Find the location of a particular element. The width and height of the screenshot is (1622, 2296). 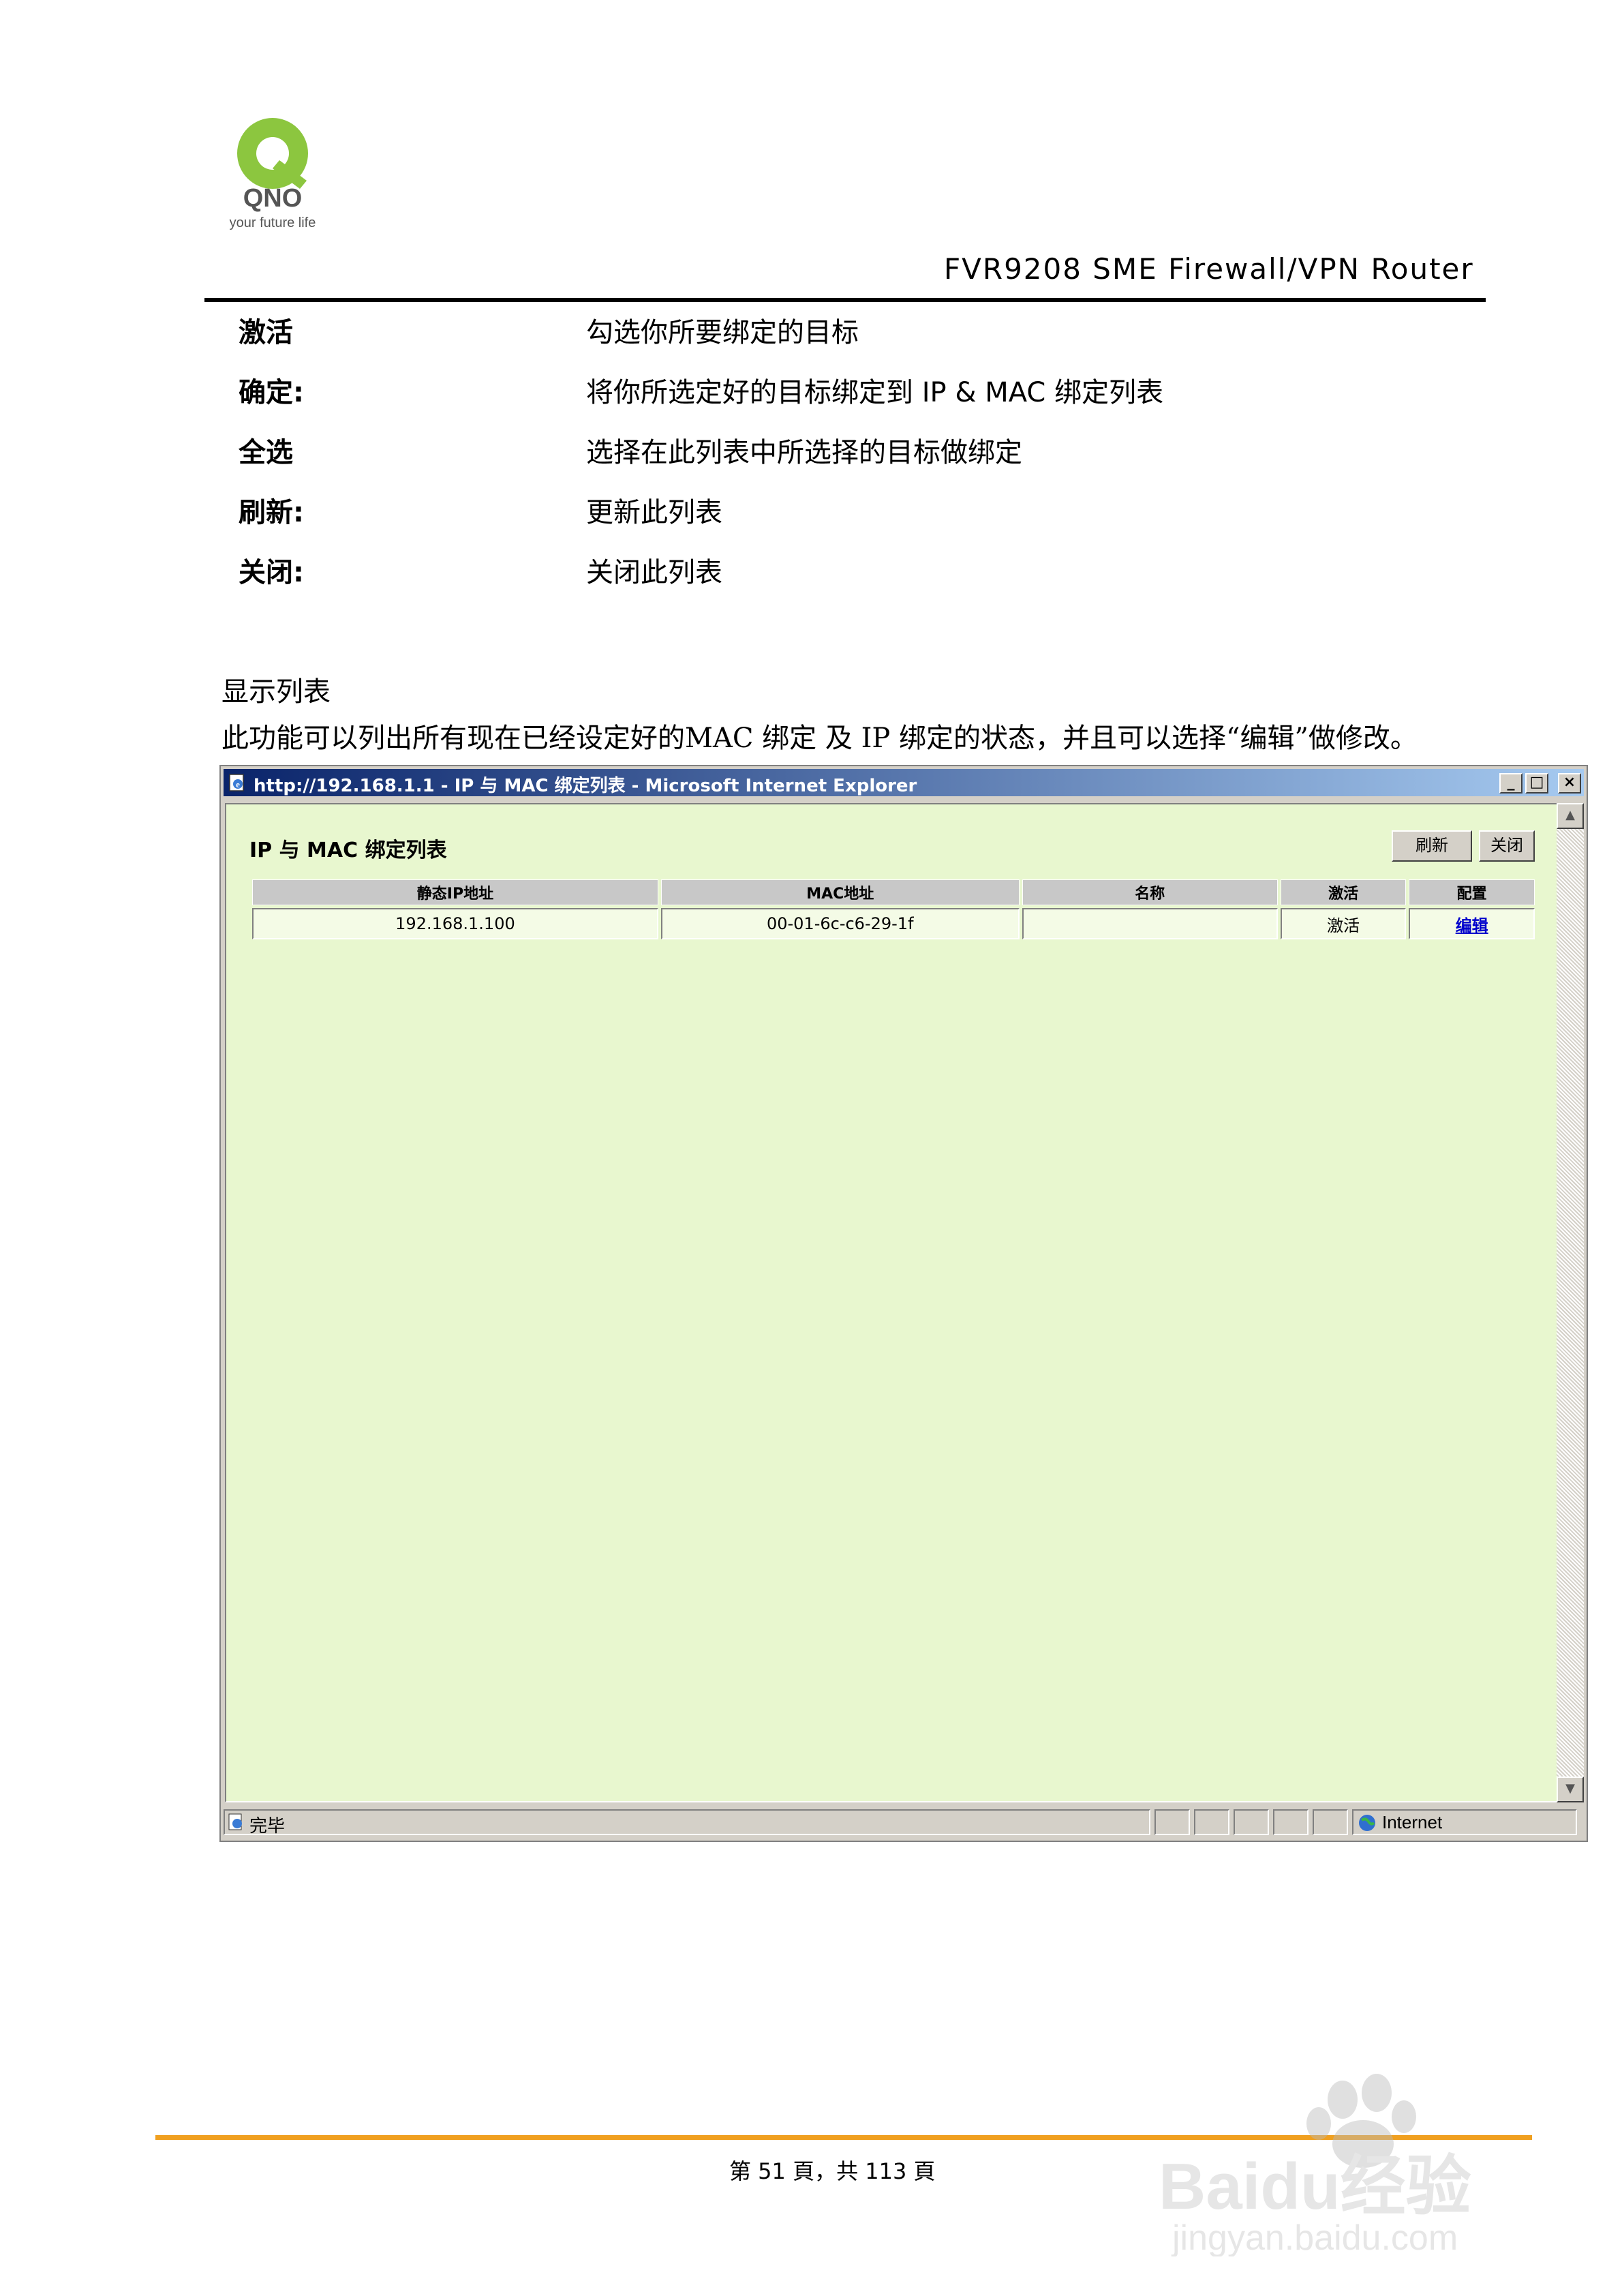

section-title: 显示列表 is located at coordinates (276, 692).